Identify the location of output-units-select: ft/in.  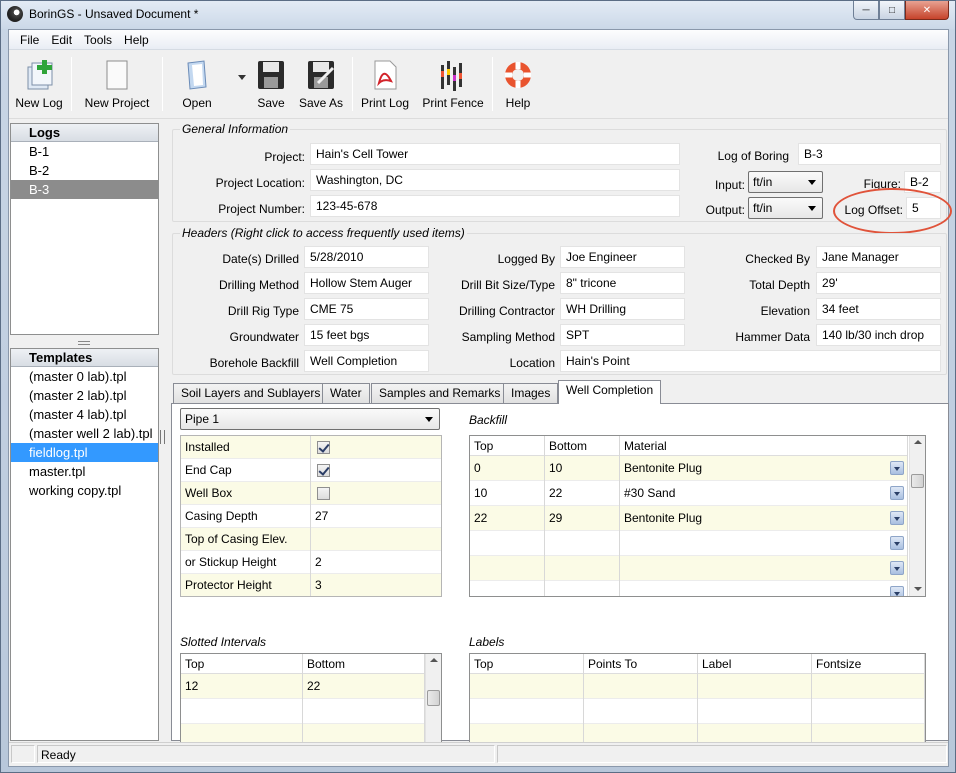
(785, 208).